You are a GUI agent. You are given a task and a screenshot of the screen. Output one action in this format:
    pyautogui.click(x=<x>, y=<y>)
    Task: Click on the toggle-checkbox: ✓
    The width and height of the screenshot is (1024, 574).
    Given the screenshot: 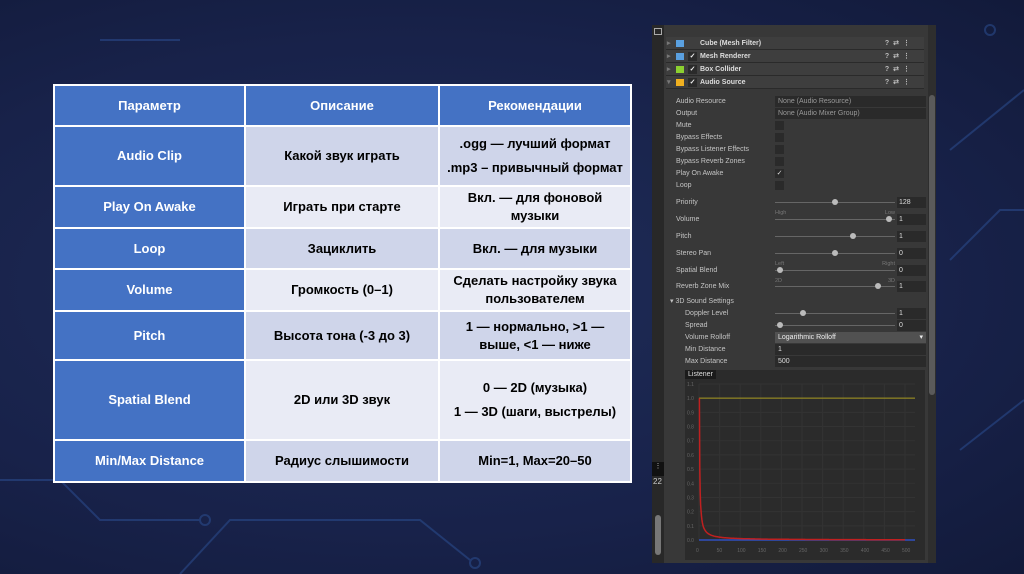 What is the action you would take?
    pyautogui.click(x=779, y=173)
    